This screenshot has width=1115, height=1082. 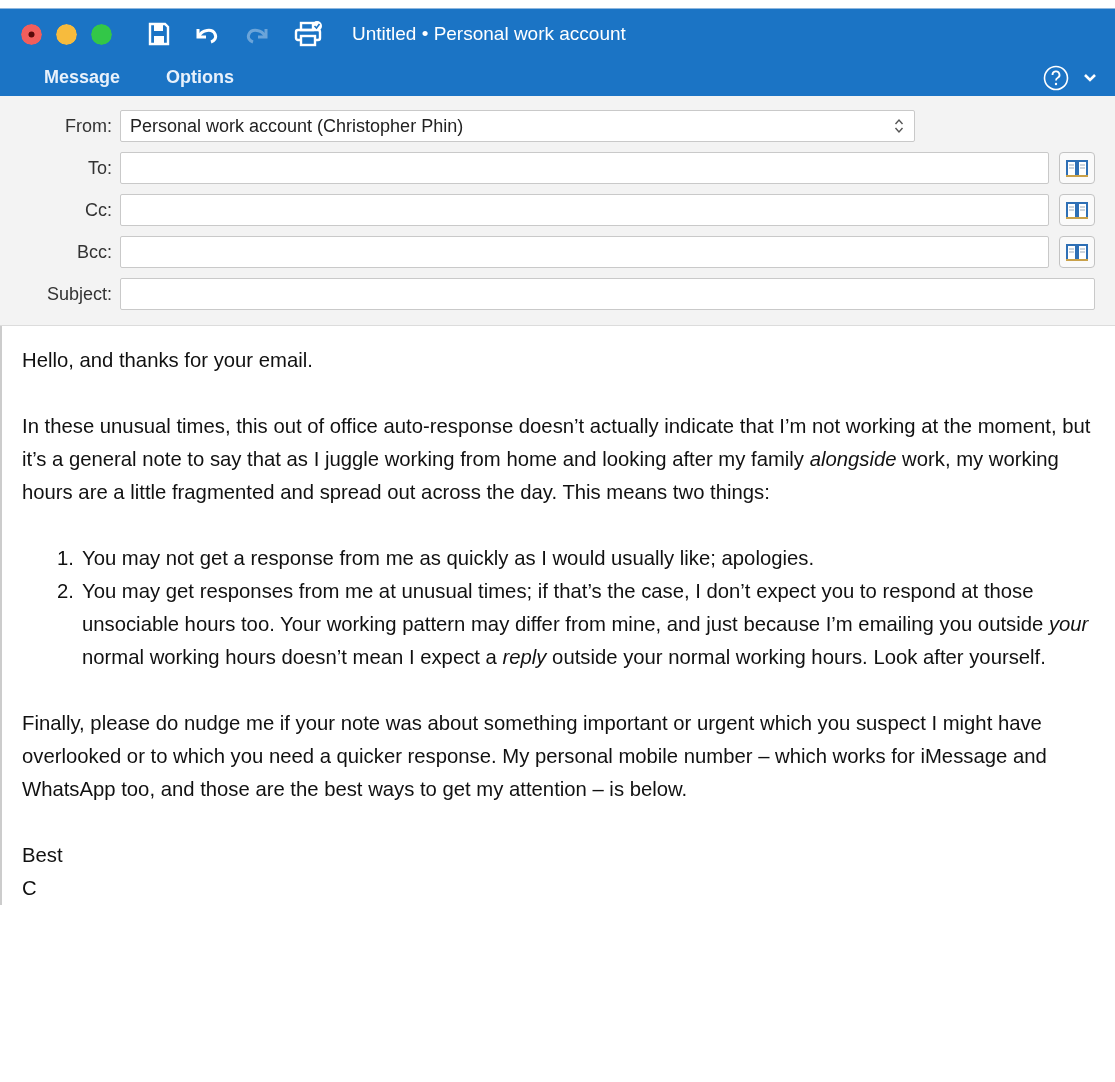 What do you see at coordinates (535, 756) in the screenshot?
I see `body-paragraph: Finally, please do nudge me if your note was about something important or urgent which you suspect I might have overlooked or to which you need a quicker response. My personal mobile number – which works for iMessage and WhatsApp too, and those are the best ways to get my attention – is below.` at bounding box center [535, 756].